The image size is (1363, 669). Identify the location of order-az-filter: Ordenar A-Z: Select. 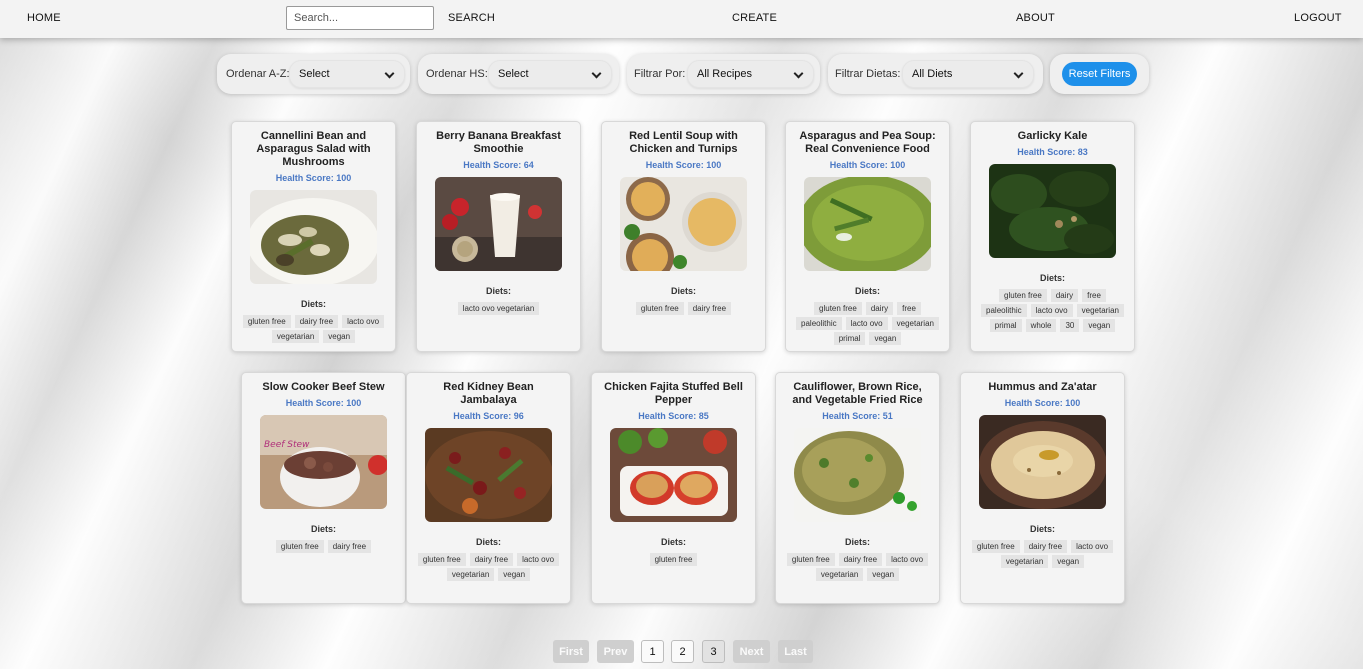
(313, 74).